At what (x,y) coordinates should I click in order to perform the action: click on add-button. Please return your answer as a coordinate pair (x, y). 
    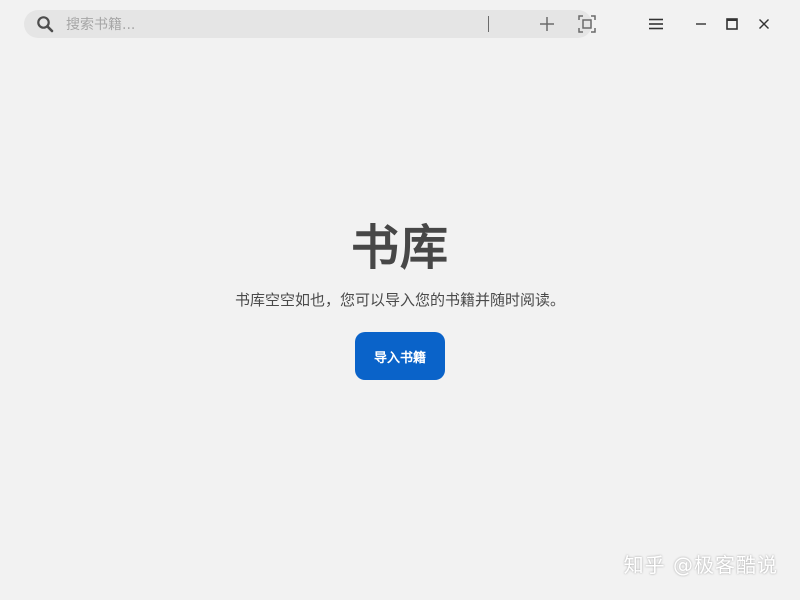
    Looking at the image, I should click on (547, 24).